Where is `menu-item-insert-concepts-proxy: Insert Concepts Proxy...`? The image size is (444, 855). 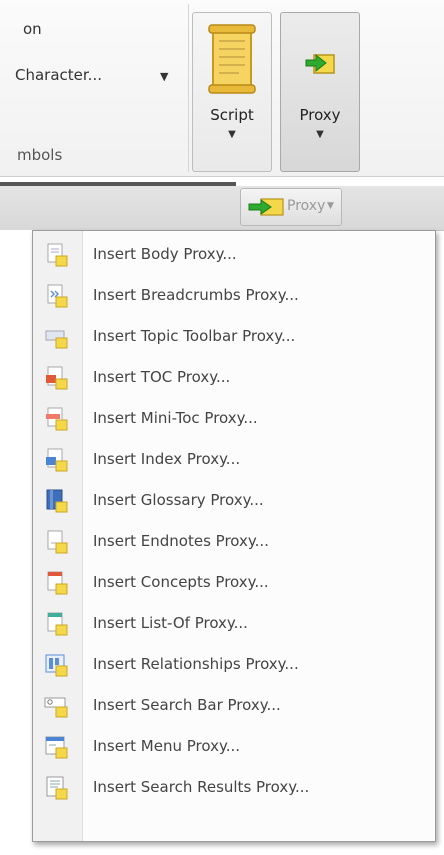
menu-item-insert-concepts-proxy: Insert Concepts Proxy... is located at coordinates (234, 582).